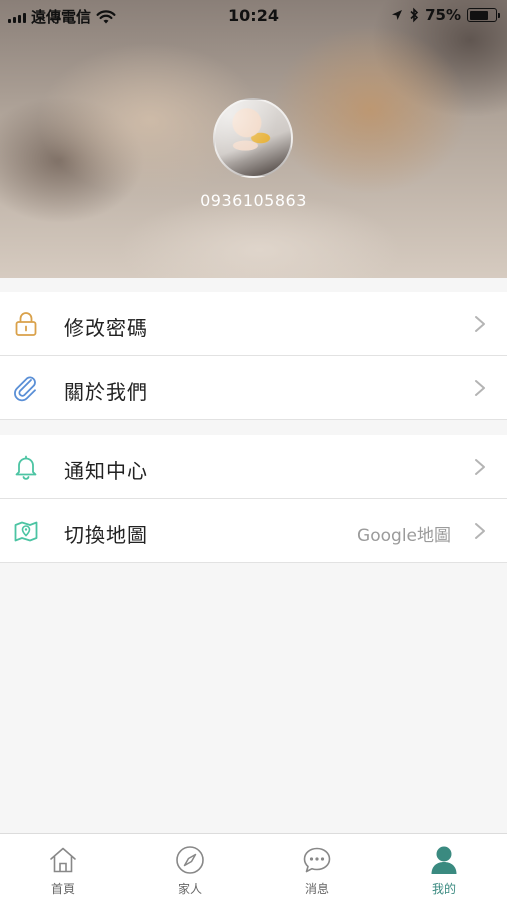 The height and width of the screenshot is (900, 507). I want to click on menu-item-switch-map: 切換地圖 Google地圖, so click(253, 531).